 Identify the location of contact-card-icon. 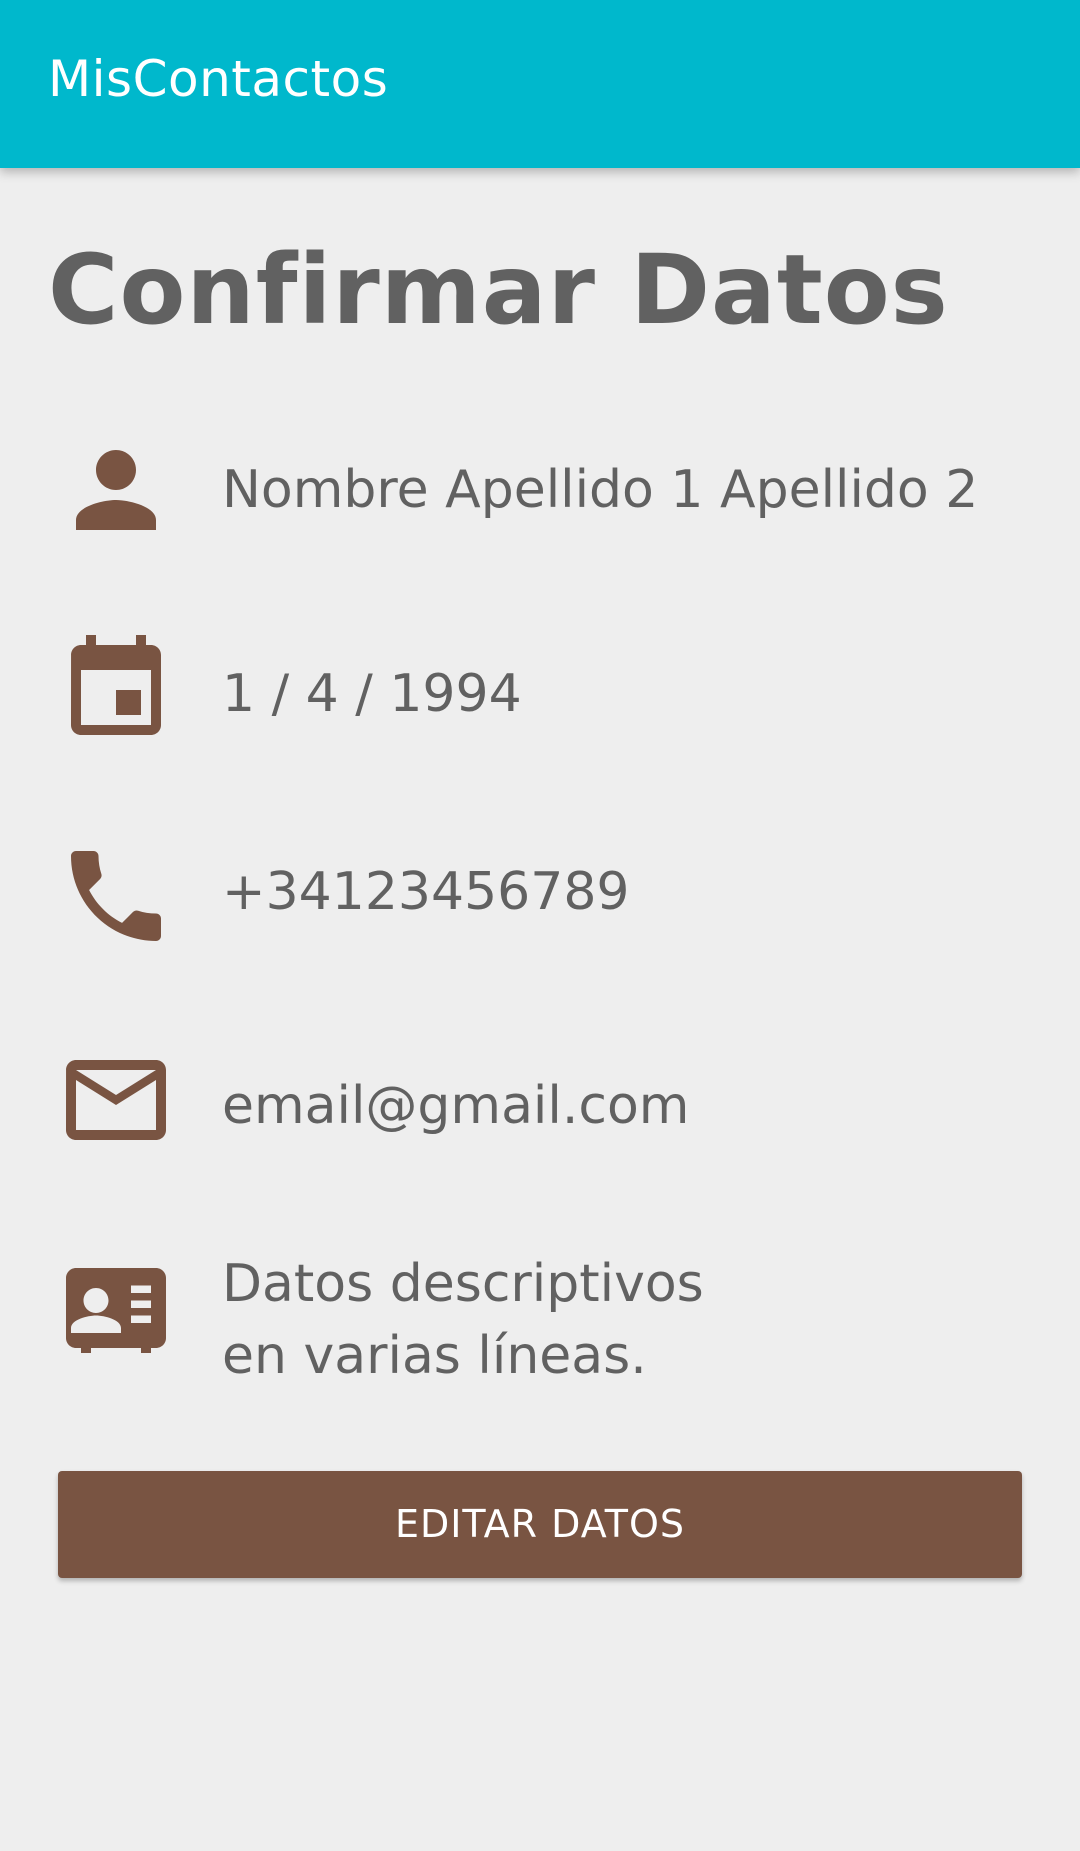
(116, 1308).